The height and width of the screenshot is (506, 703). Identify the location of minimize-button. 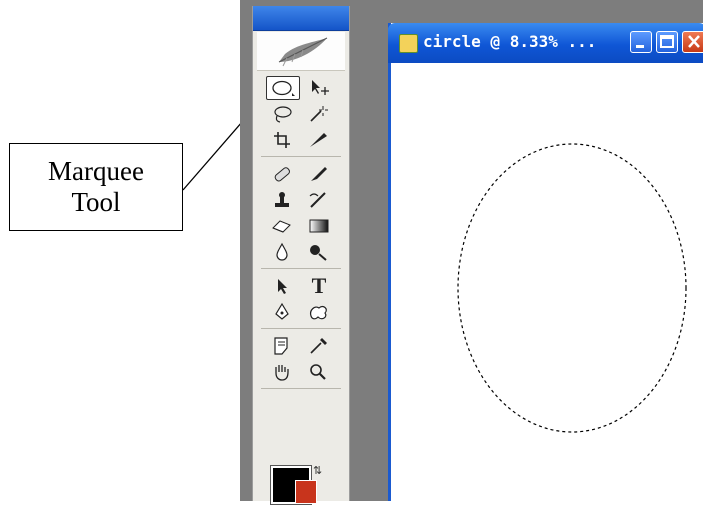
(641, 42).